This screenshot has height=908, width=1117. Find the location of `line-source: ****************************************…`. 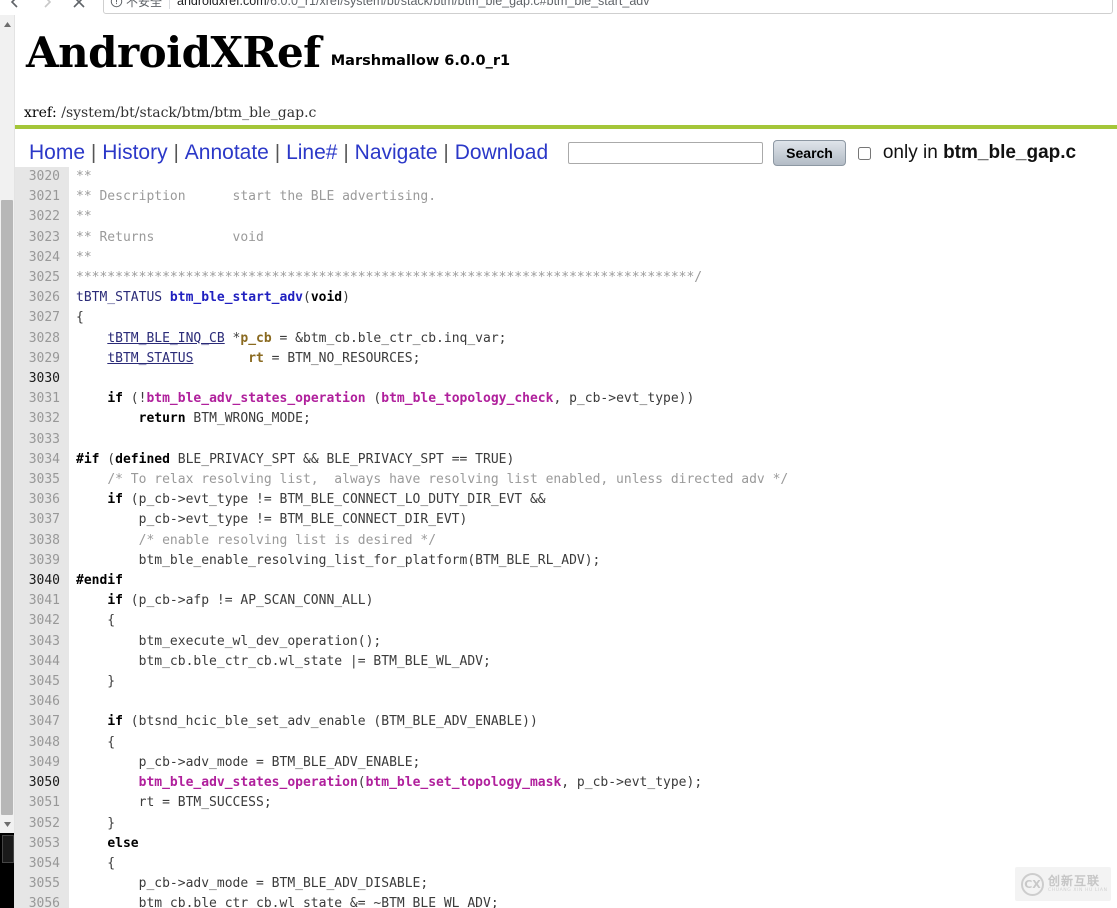

line-source: ****************************************… is located at coordinates (593, 278).